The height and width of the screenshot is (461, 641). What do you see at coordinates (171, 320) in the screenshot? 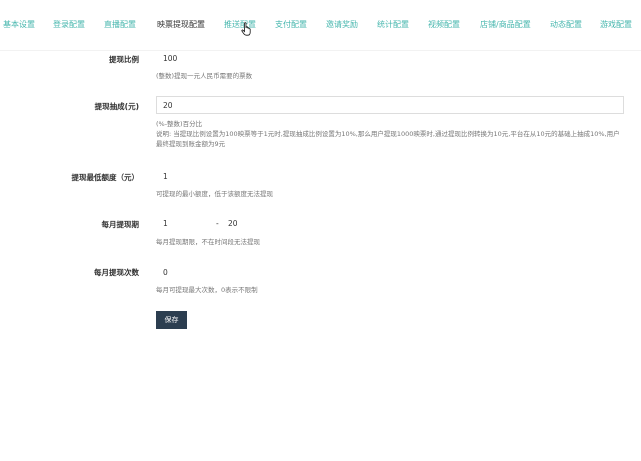
I see `save-button: 保存` at bounding box center [171, 320].